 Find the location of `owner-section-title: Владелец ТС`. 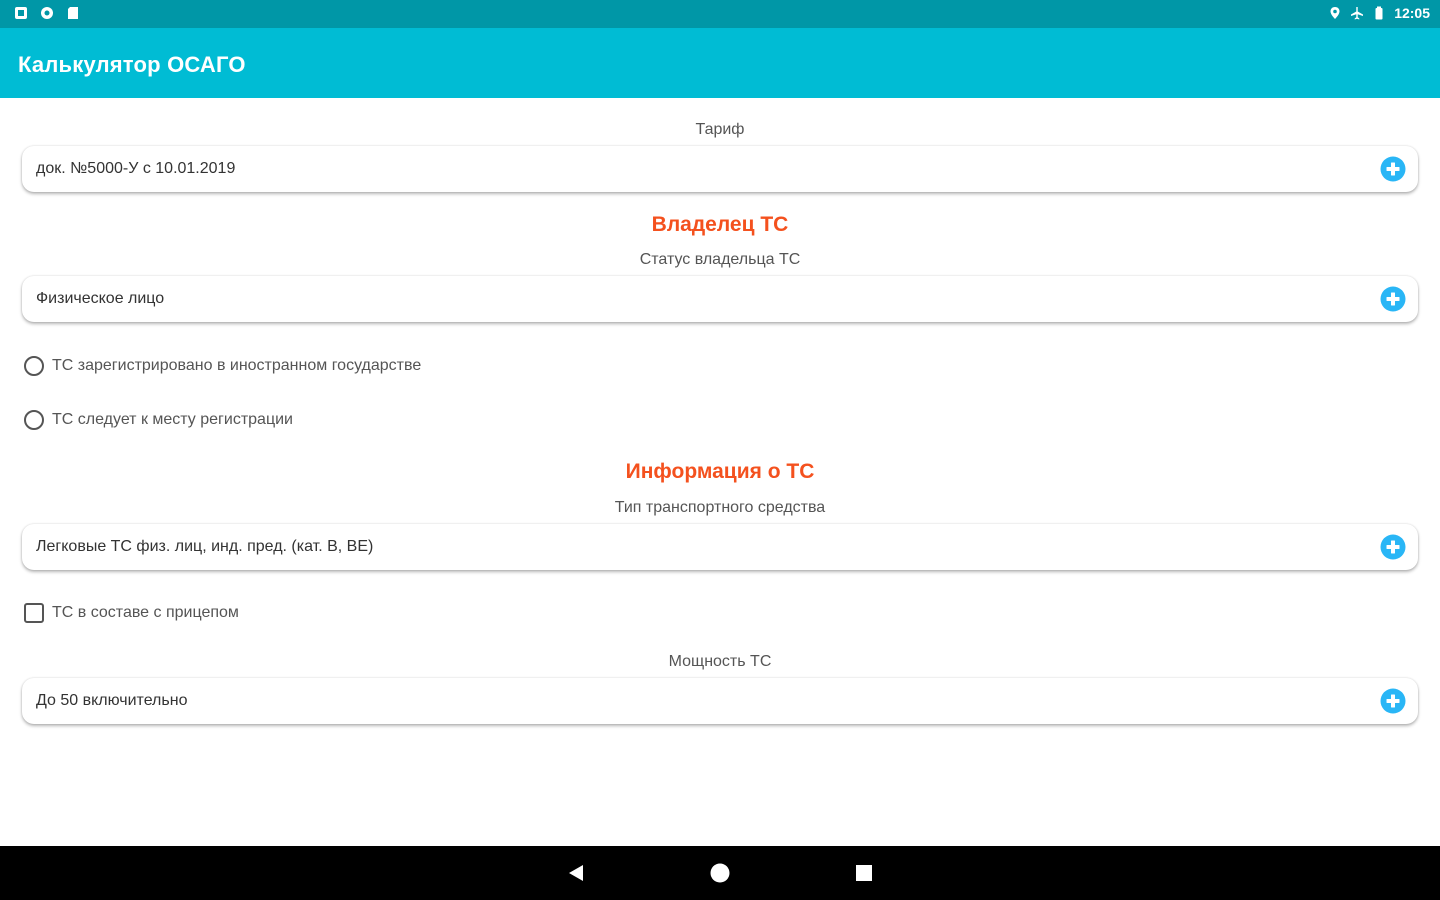

owner-section-title: Владелец ТС is located at coordinates (720, 224).